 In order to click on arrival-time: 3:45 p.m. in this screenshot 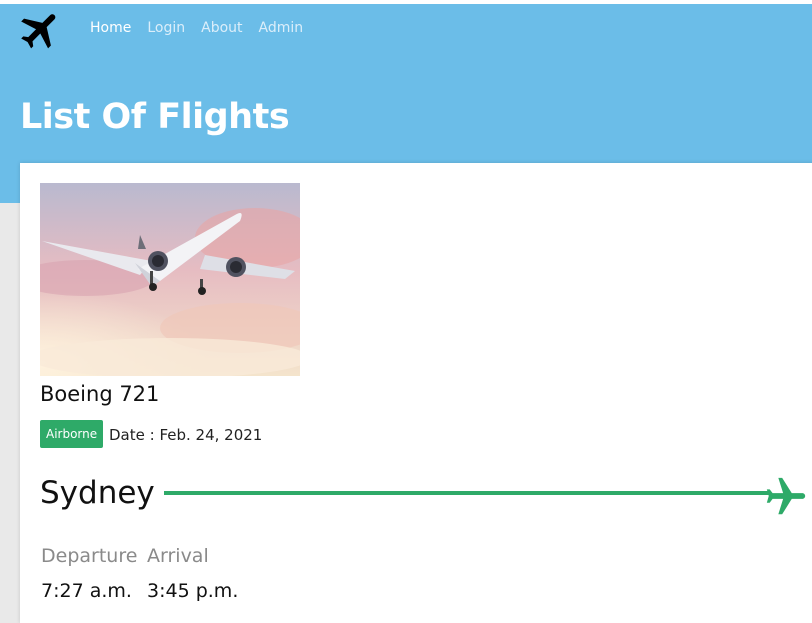, I will do `click(193, 591)`.